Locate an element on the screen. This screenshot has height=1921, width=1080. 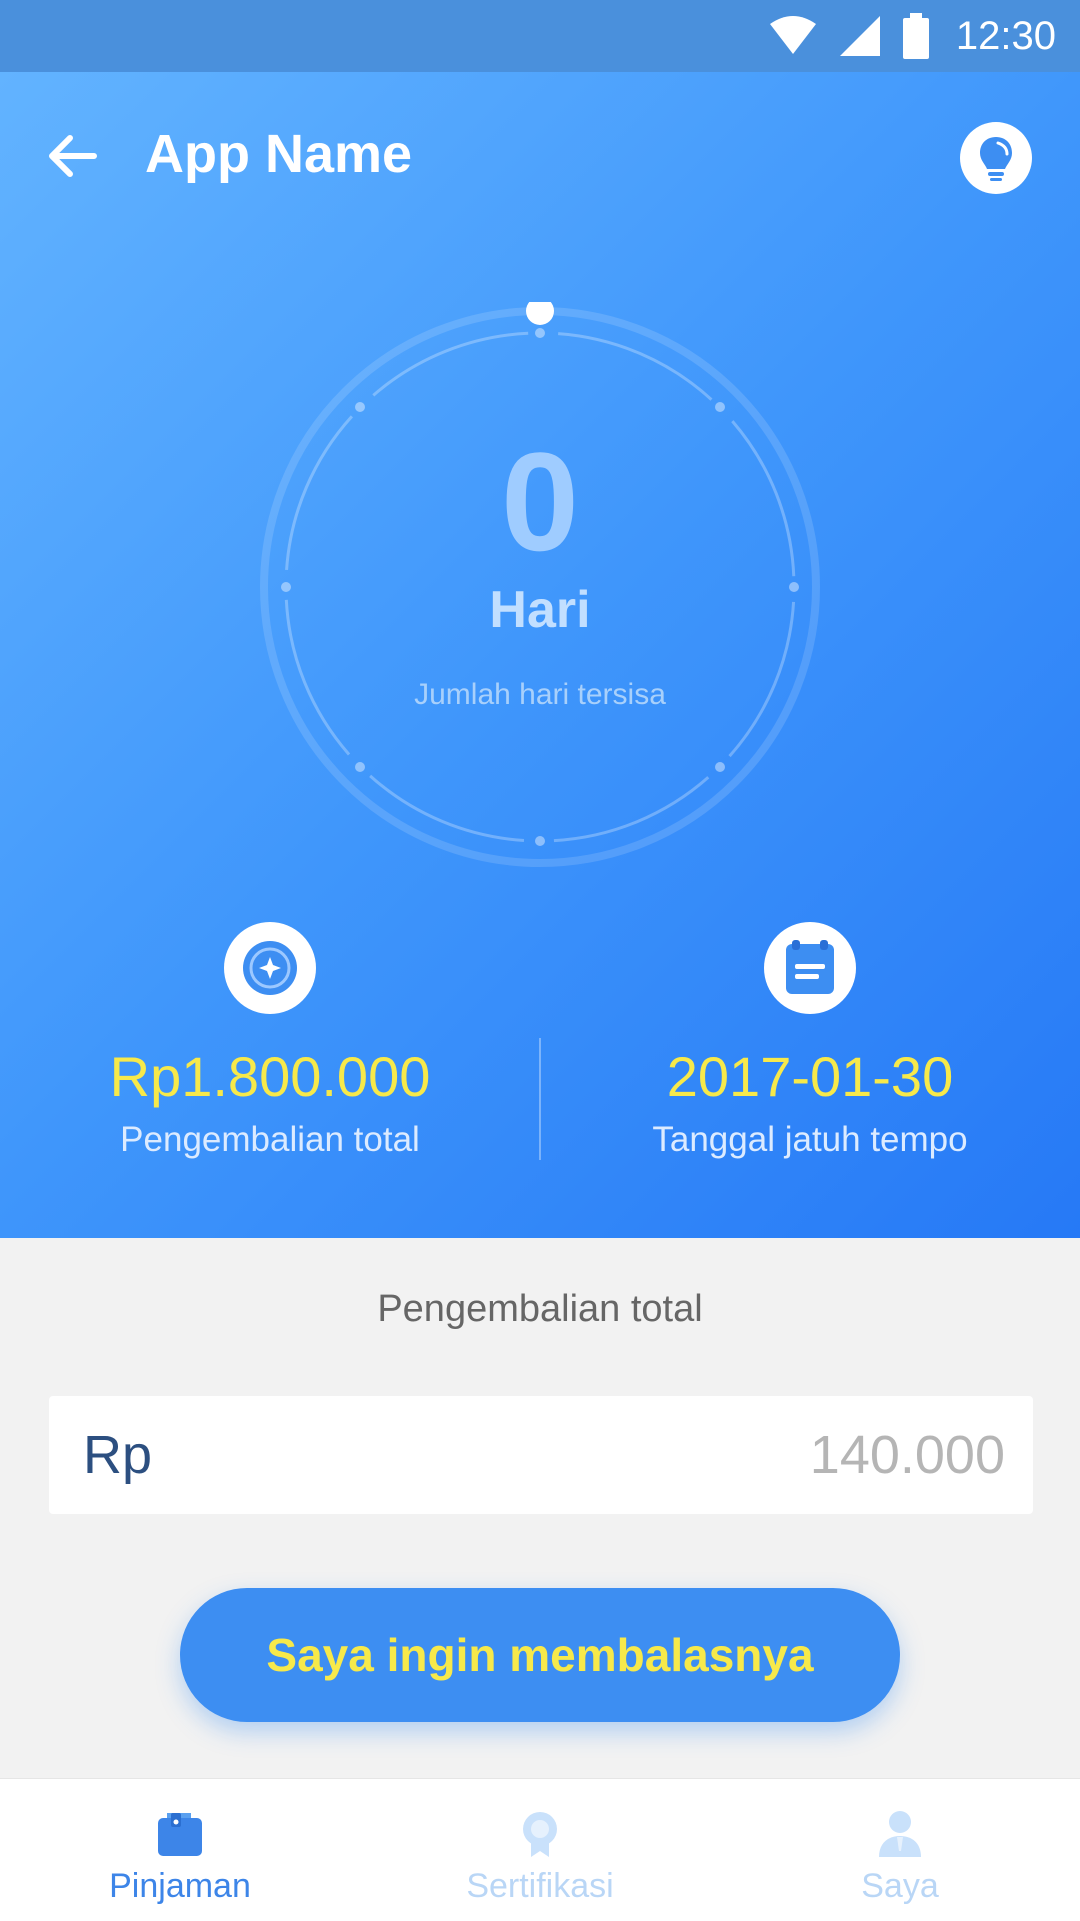
status-bar: 12:30 is located at coordinates (540, 36).